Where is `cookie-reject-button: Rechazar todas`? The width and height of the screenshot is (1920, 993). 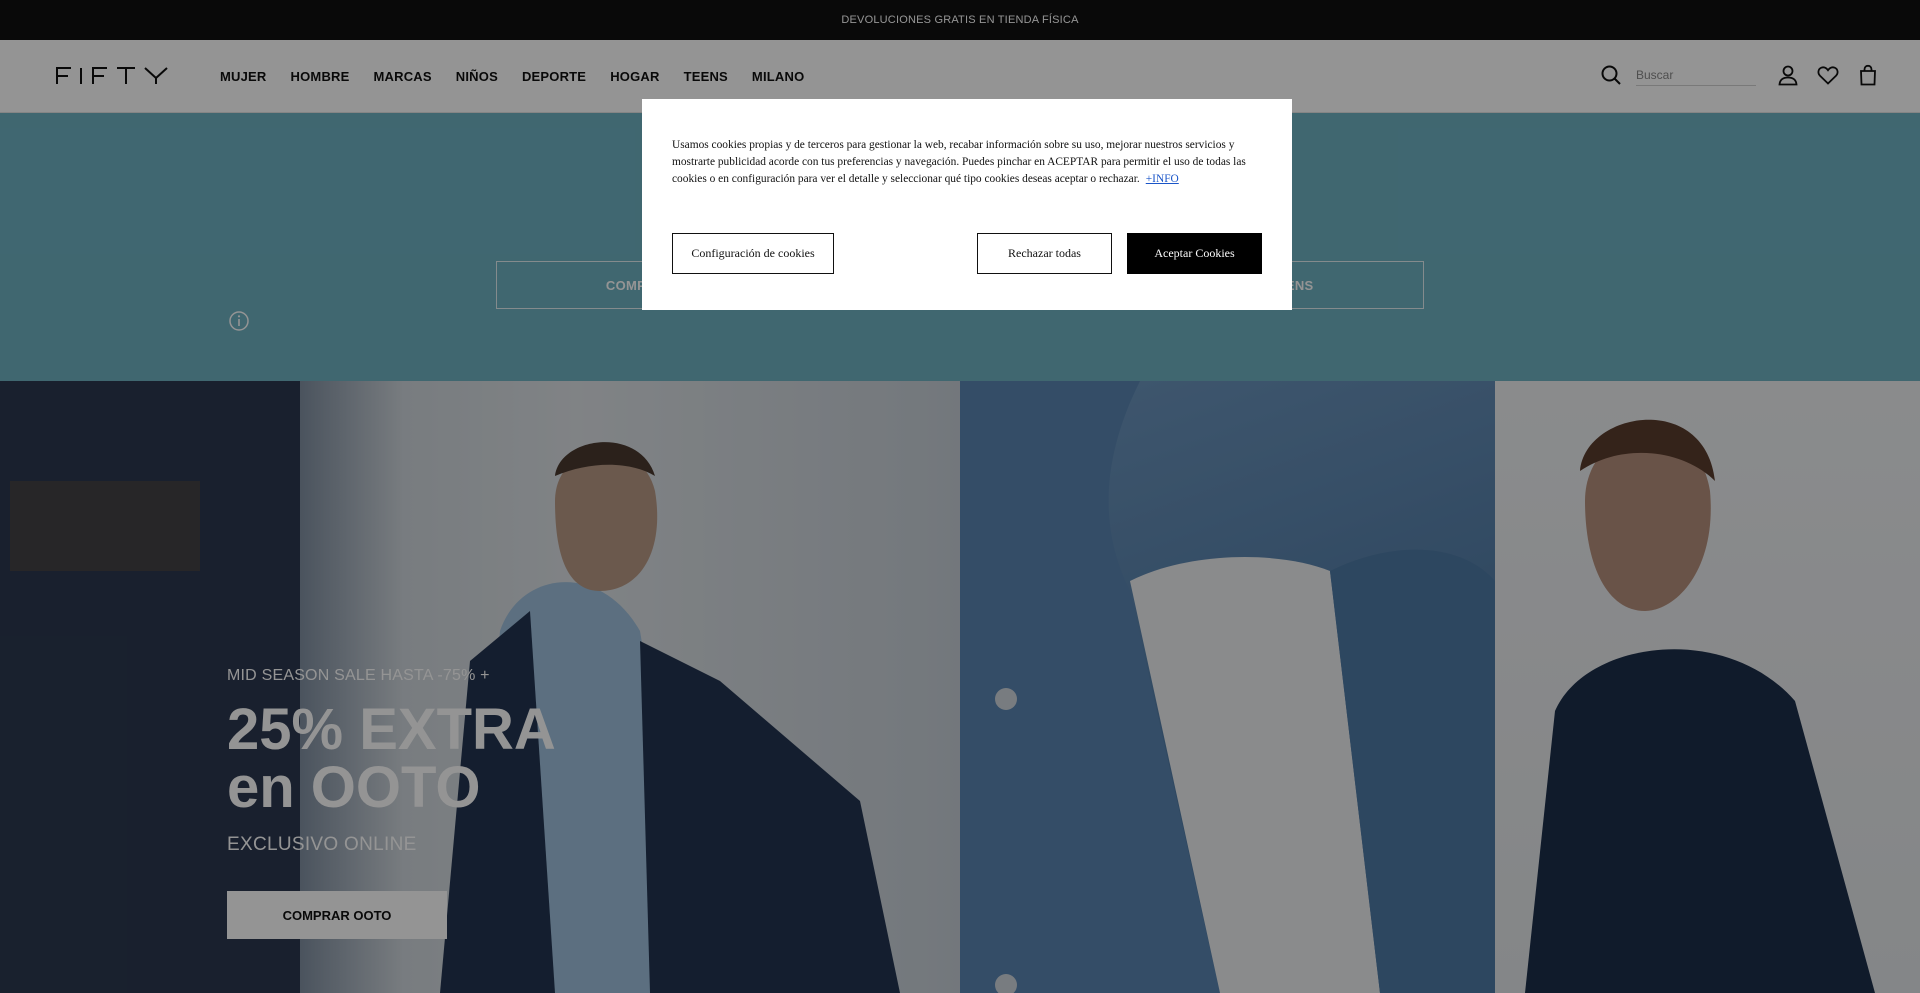 cookie-reject-button: Rechazar todas is located at coordinates (1044, 253).